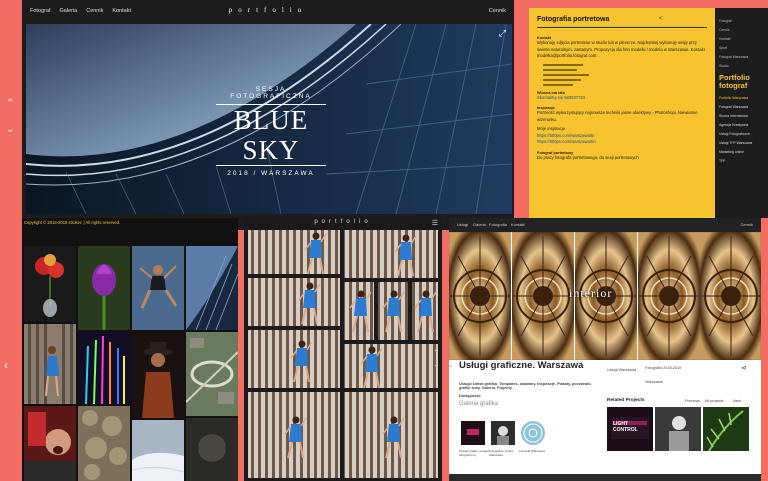 The height and width of the screenshot is (481, 768). Describe the element at coordinates (101, 222) in the screenshot. I see `copyright-suffix: . | All rights reserved.` at that location.